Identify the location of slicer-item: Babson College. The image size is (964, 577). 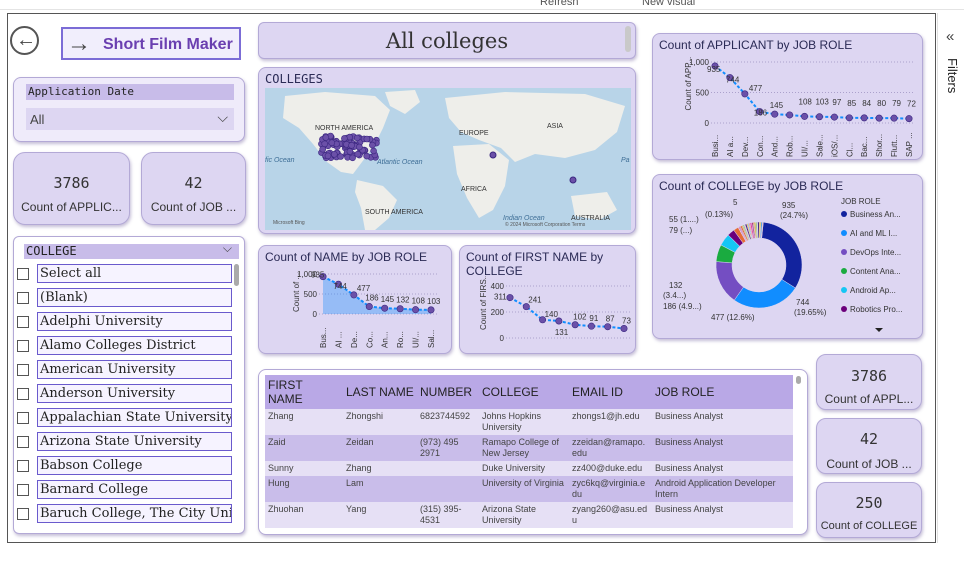
(129, 466).